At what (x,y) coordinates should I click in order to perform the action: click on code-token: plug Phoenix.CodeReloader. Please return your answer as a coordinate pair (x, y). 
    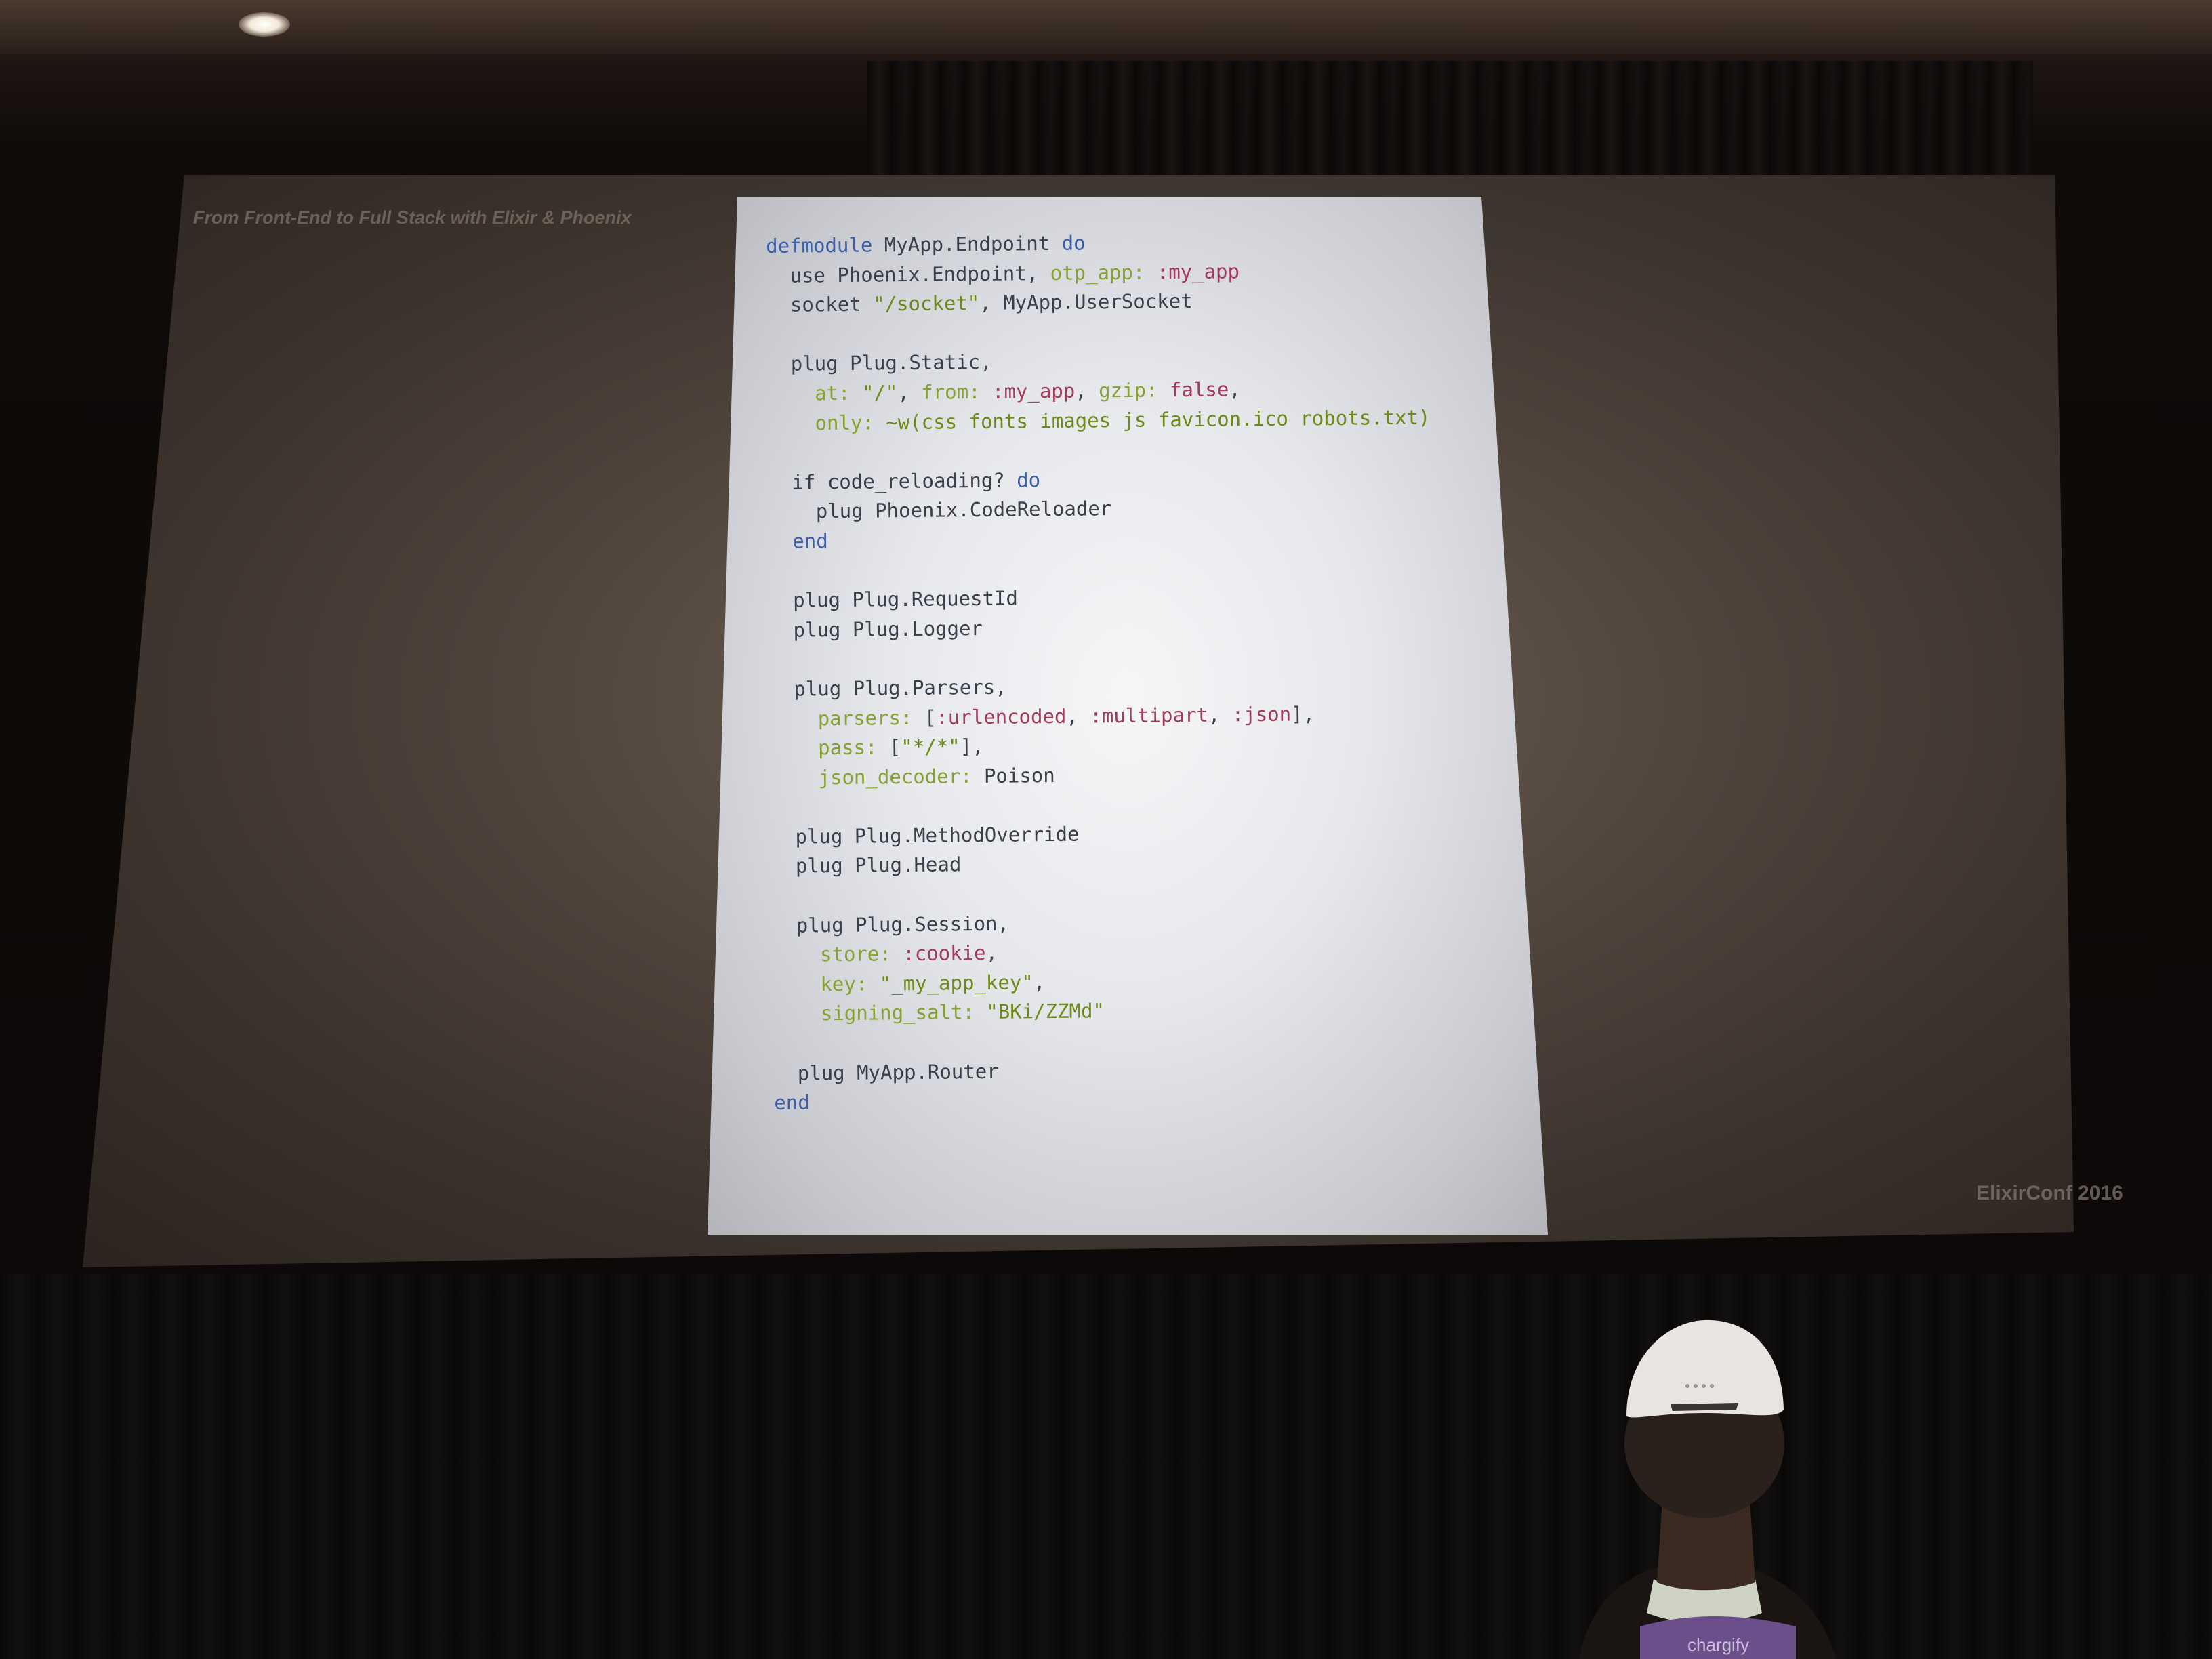
    Looking at the image, I should click on (940, 511).